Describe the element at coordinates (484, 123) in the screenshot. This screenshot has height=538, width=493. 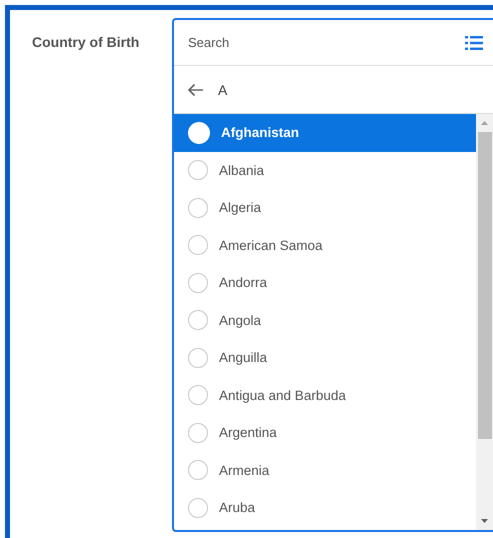
I see `scroll-up-icon` at that location.